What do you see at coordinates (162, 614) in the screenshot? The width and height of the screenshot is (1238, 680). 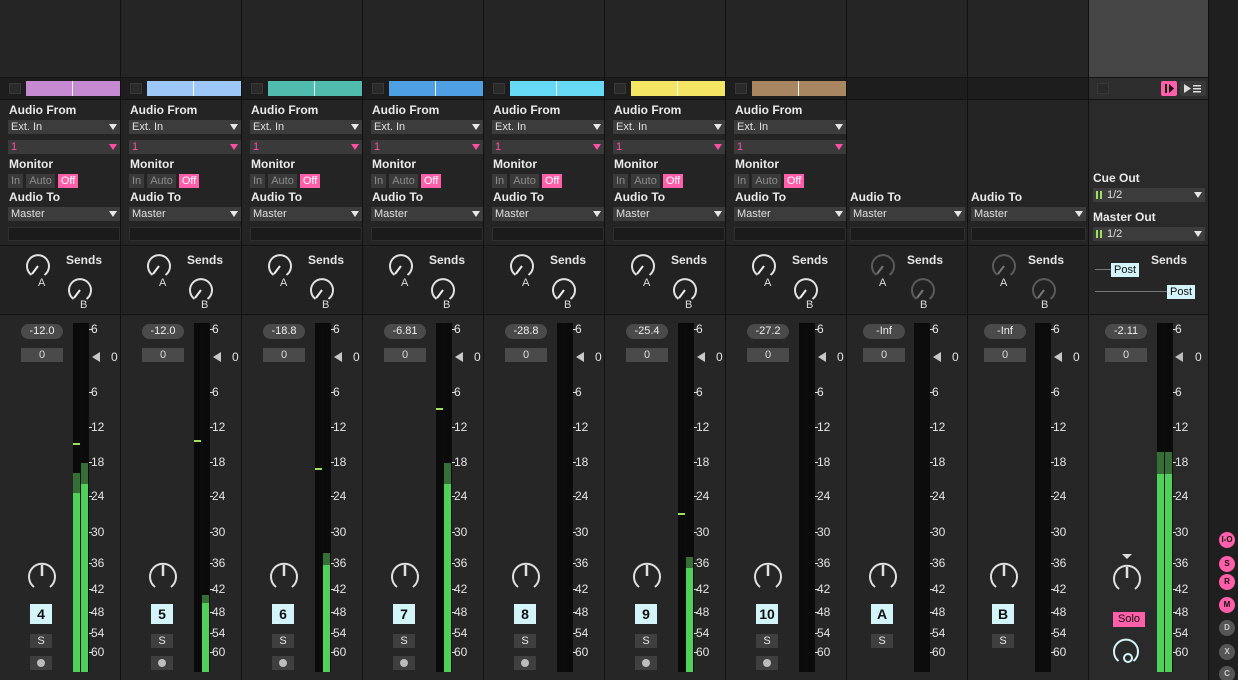 I see `track-activator-button: 5` at bounding box center [162, 614].